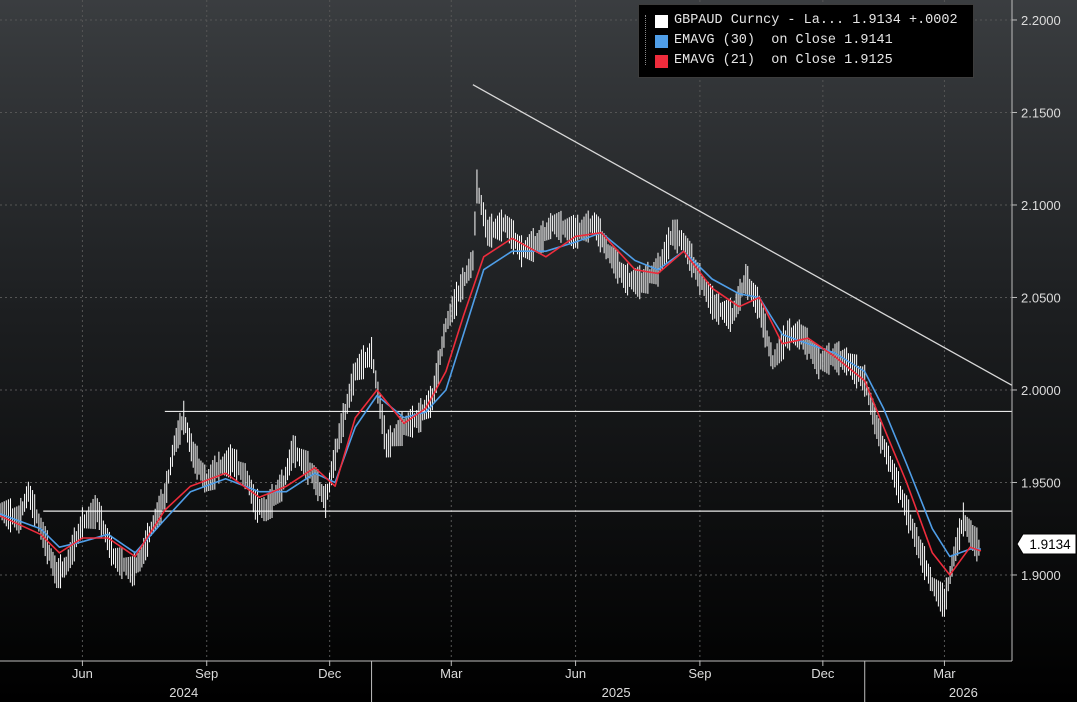 This screenshot has width=1077, height=702. I want to click on y-tick-label: 2.1500, so click(1041, 112).